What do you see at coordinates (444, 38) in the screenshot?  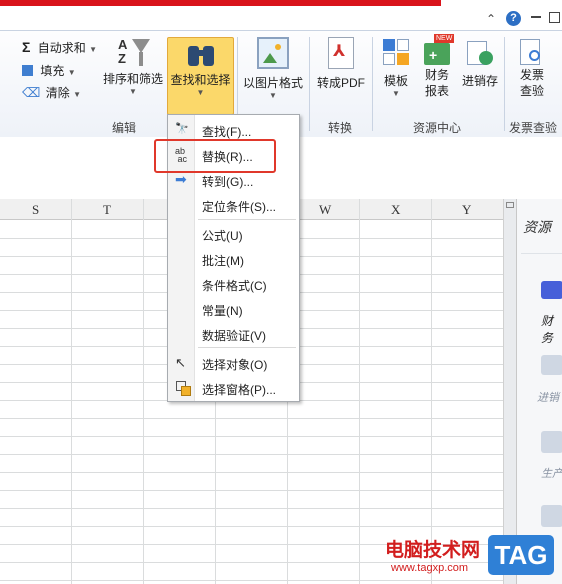 I see `new-badge: NEW` at bounding box center [444, 38].